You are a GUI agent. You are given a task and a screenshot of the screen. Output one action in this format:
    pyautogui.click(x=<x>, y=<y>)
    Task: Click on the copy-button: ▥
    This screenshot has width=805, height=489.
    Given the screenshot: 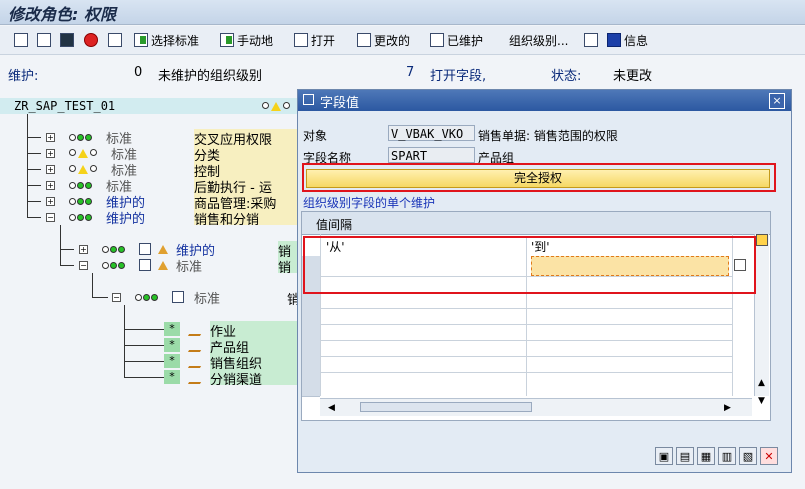 What is the action you would take?
    pyautogui.click(x=727, y=456)
    